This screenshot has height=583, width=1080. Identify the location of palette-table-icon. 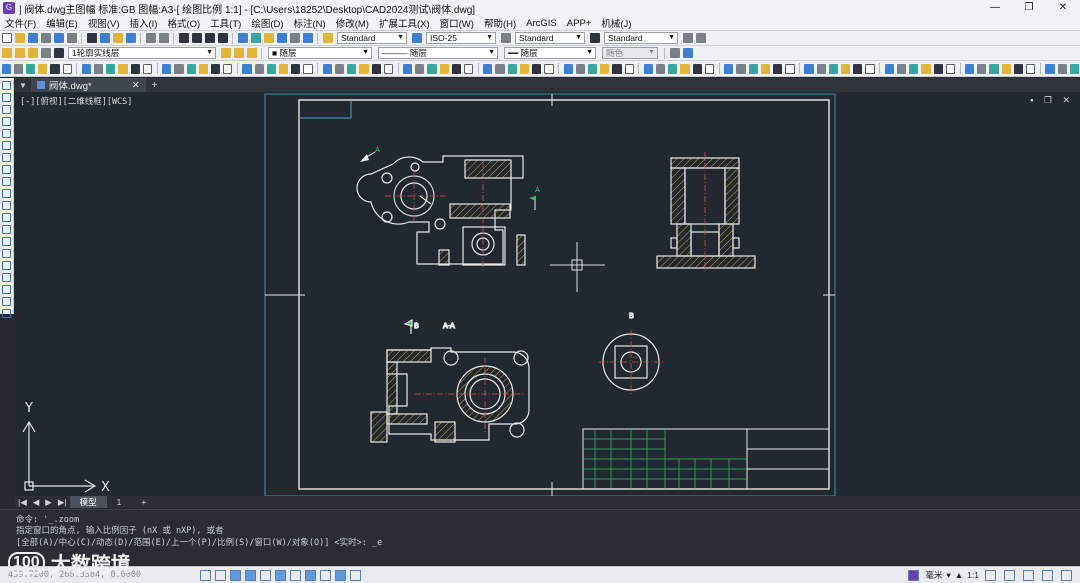
(6, 289).